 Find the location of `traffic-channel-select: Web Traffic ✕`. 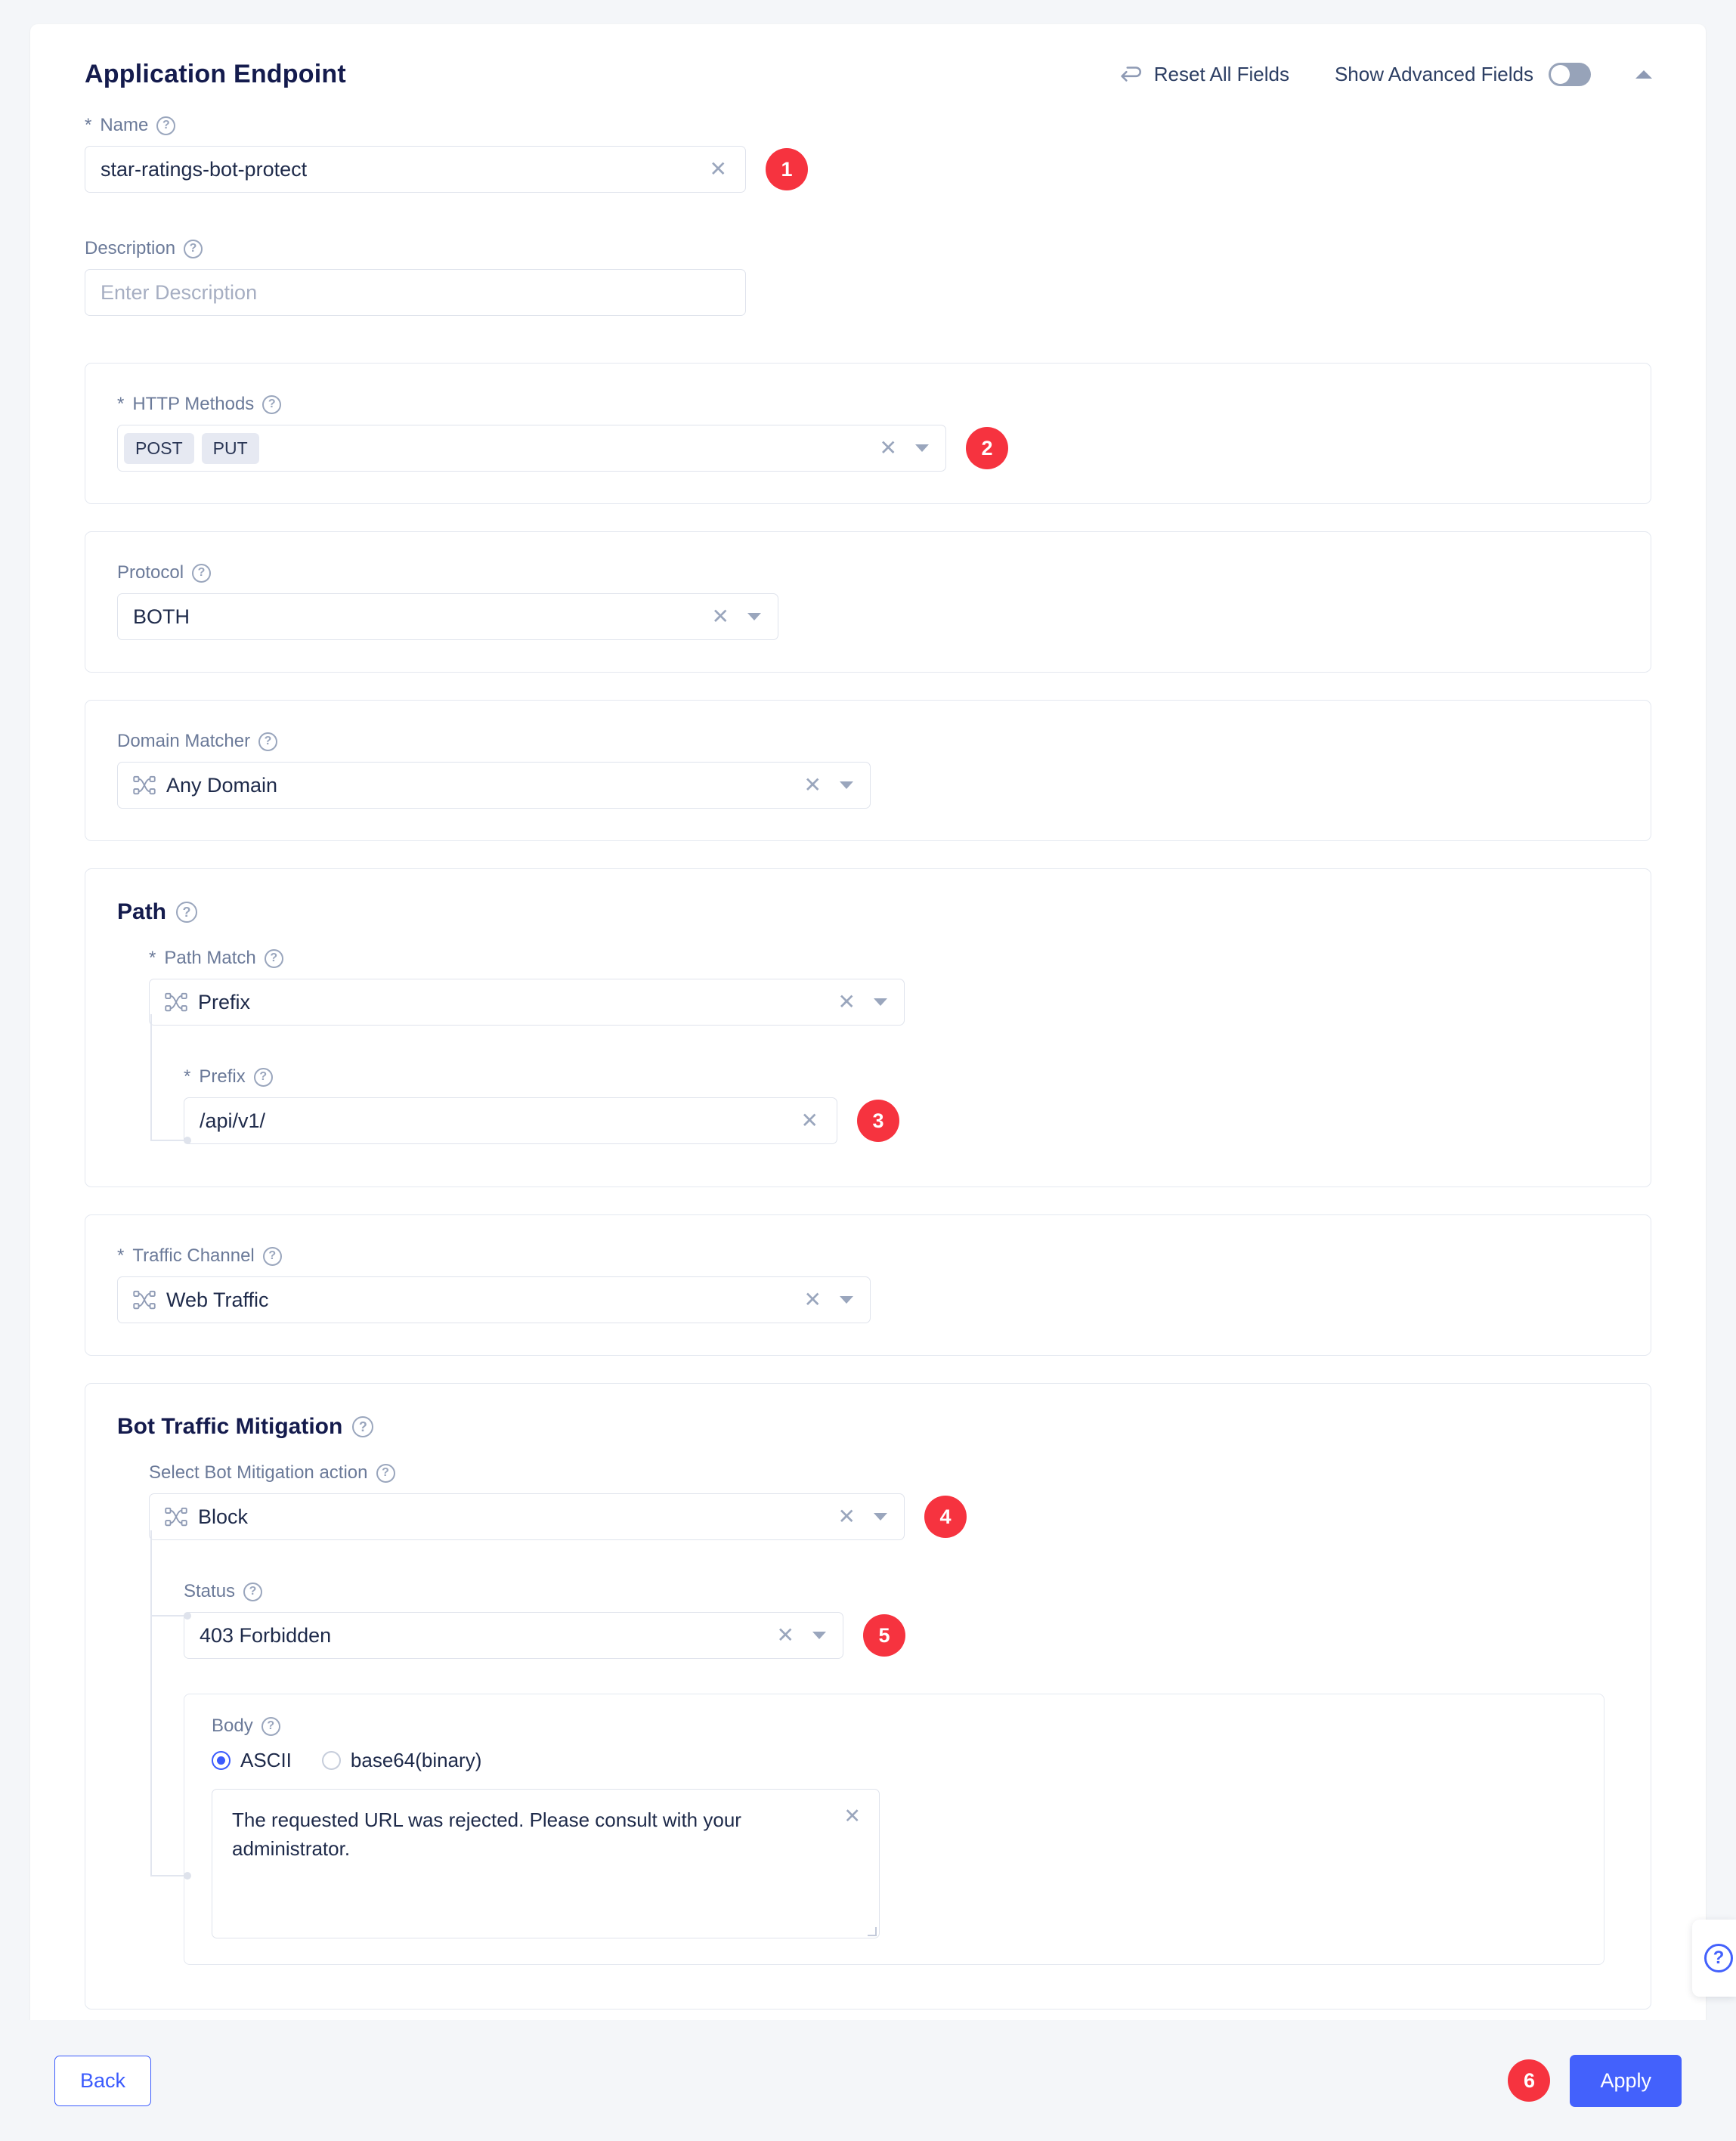

traffic-channel-select: Web Traffic ✕ is located at coordinates (494, 1299).